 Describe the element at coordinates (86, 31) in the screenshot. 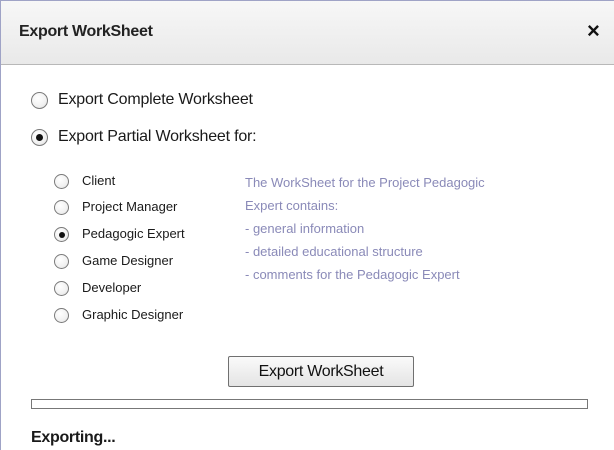

I see `dialog-title: Export WorkSheet` at that location.